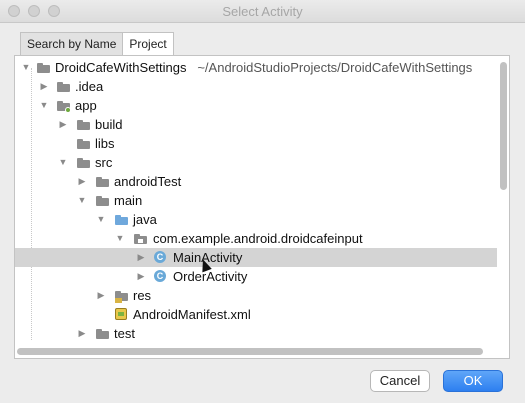 The width and height of the screenshot is (525, 403). What do you see at coordinates (503, 126) in the screenshot?
I see `vertical-scroll-thumb` at bounding box center [503, 126].